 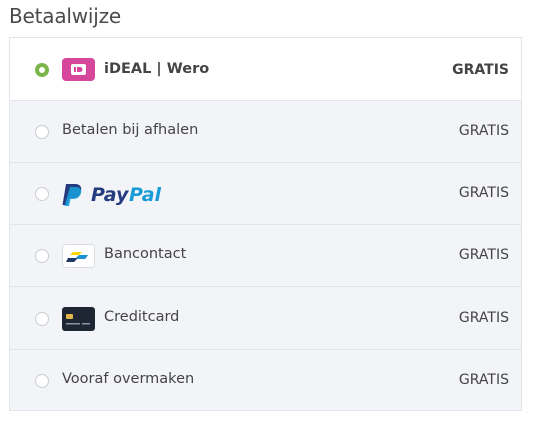 I want to click on payment-option-pay-on-pickup: Betalen bij afhalen GRATIS, so click(x=265, y=132).